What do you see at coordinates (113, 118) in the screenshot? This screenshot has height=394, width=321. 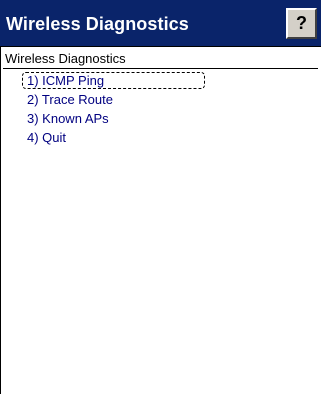 I see `menu-item-known-aps: 3) Known APs` at bounding box center [113, 118].